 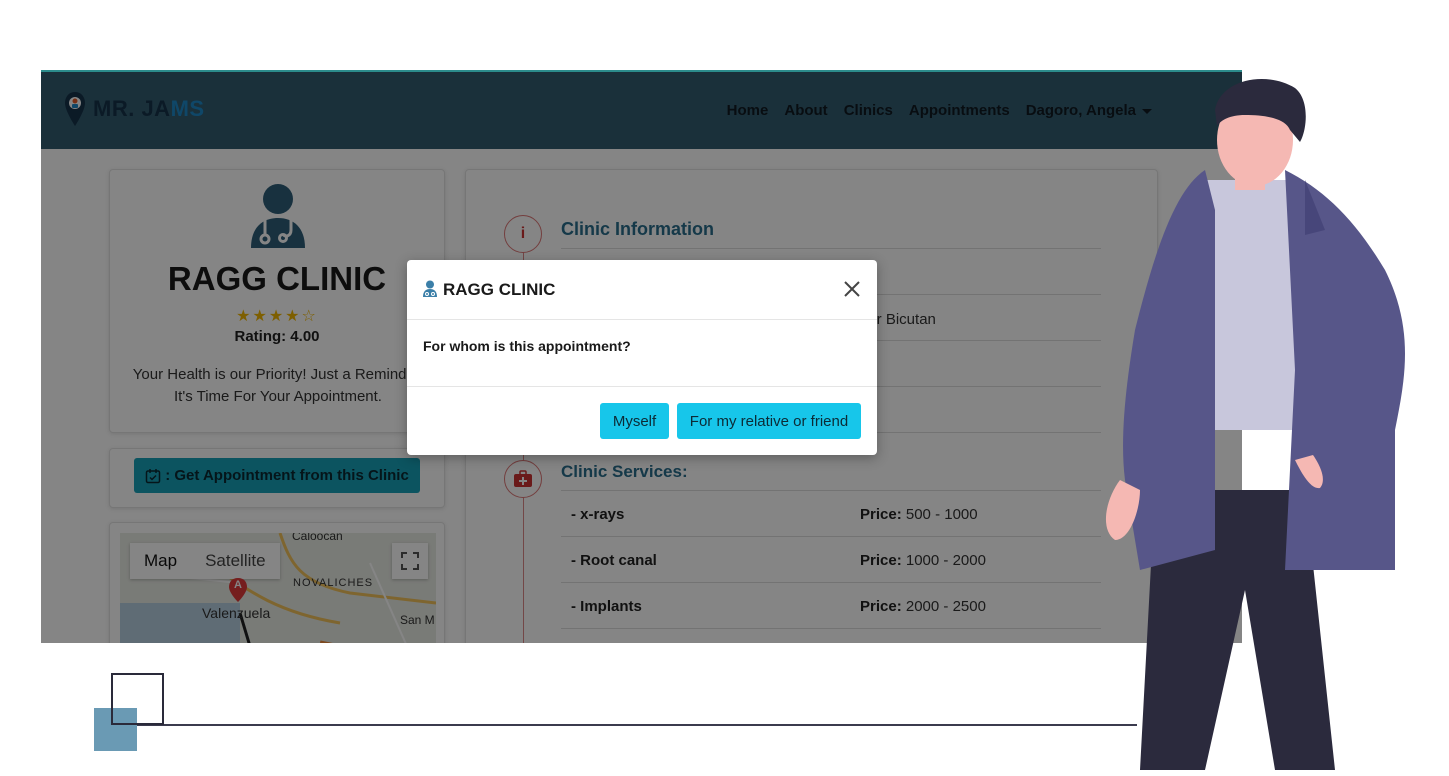 What do you see at coordinates (137, 699) in the screenshot?
I see `decorative-square-outline` at bounding box center [137, 699].